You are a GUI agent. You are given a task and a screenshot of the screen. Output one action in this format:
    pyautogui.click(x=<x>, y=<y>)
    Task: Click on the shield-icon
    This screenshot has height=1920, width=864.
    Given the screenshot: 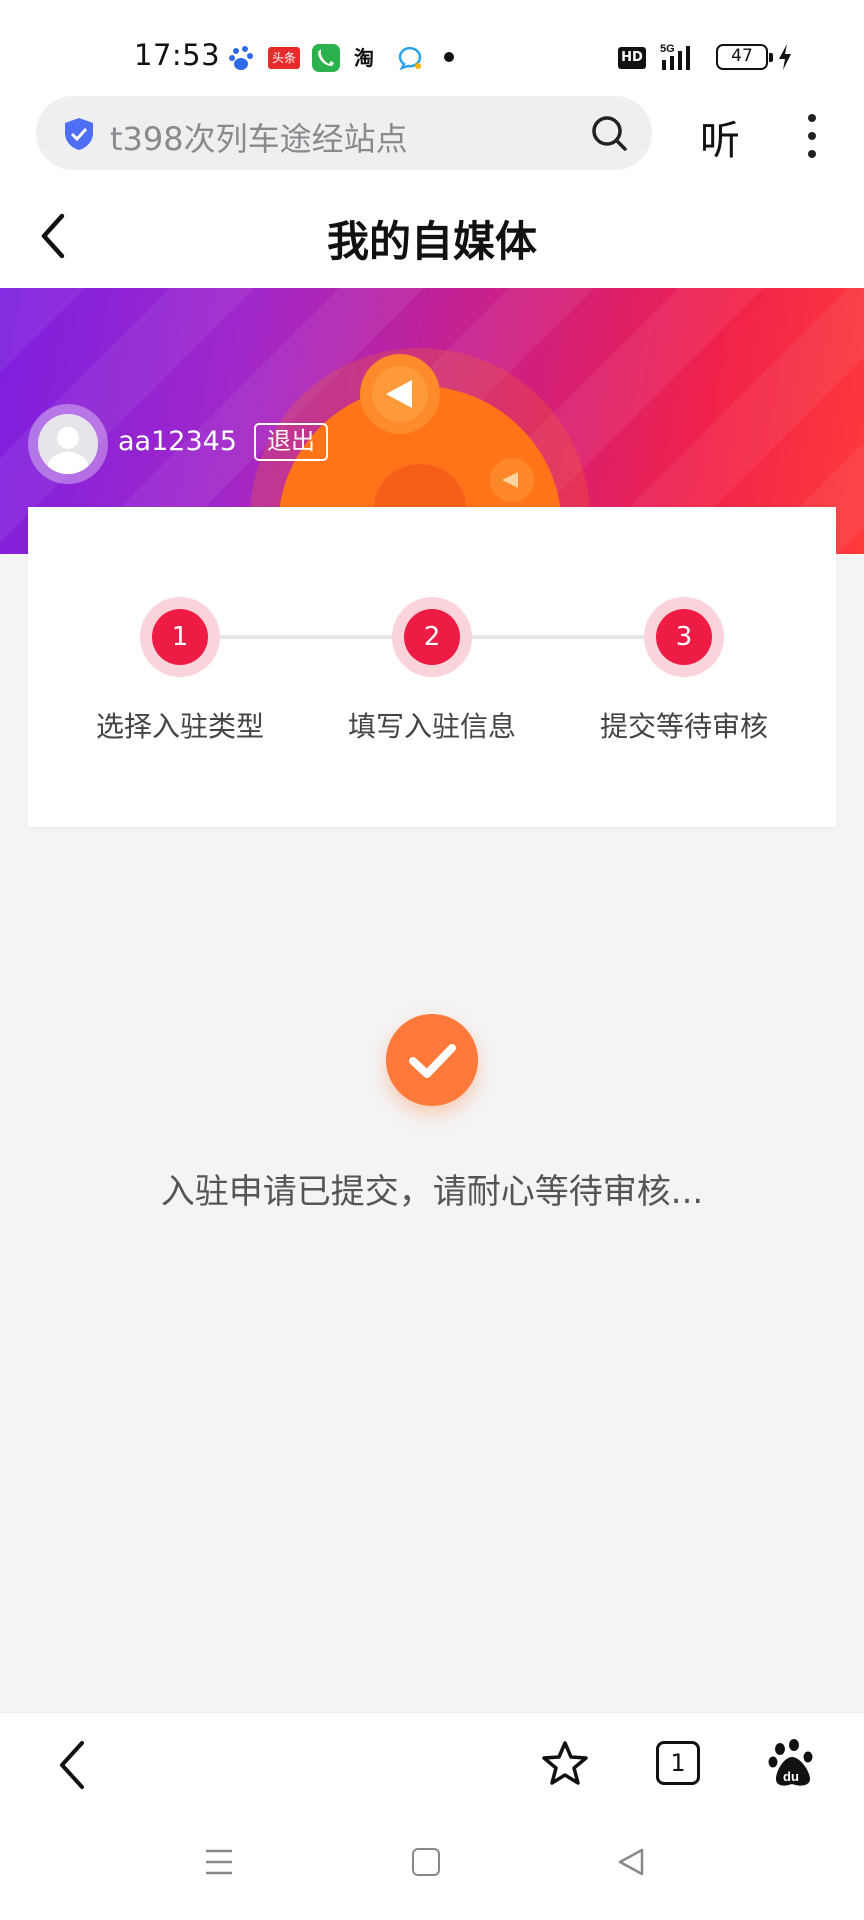 What is the action you would take?
    pyautogui.click(x=79, y=134)
    